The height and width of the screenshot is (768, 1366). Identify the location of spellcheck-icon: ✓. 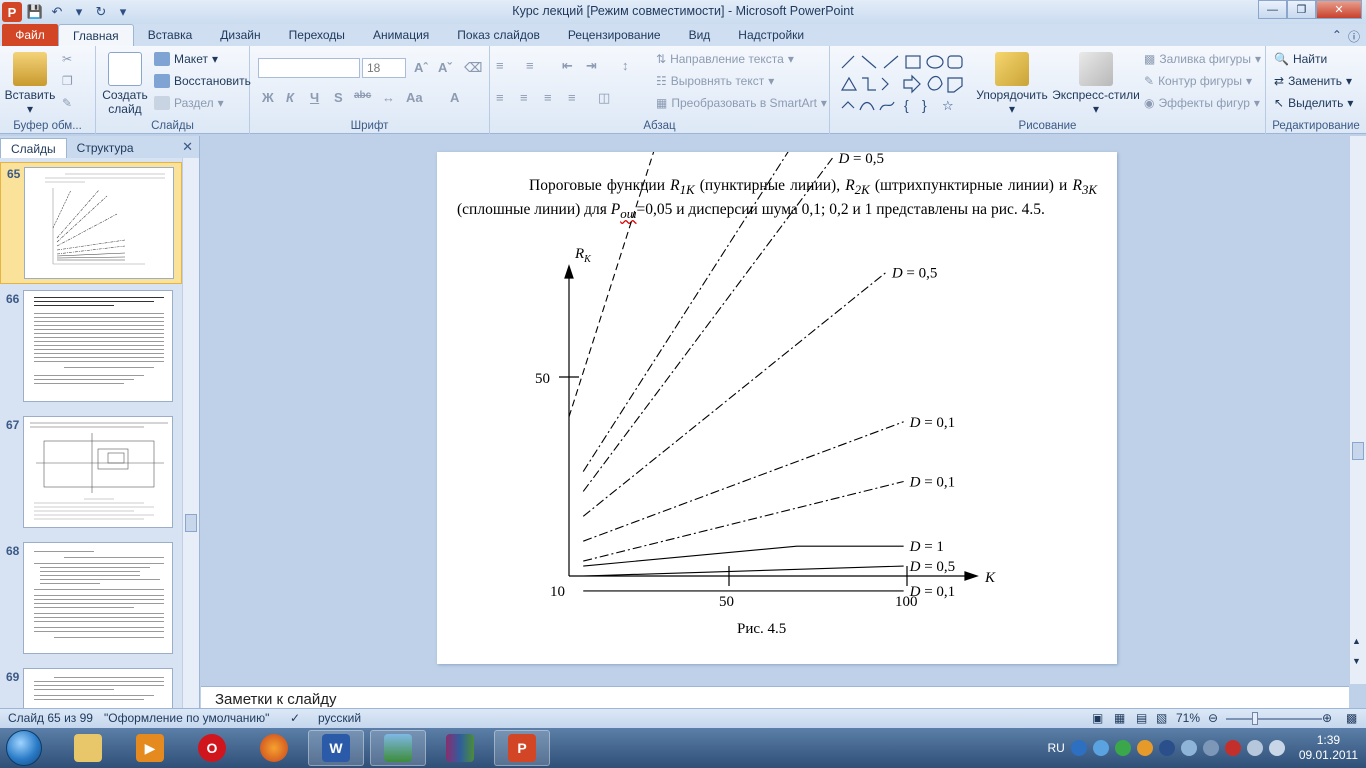
(295, 718).